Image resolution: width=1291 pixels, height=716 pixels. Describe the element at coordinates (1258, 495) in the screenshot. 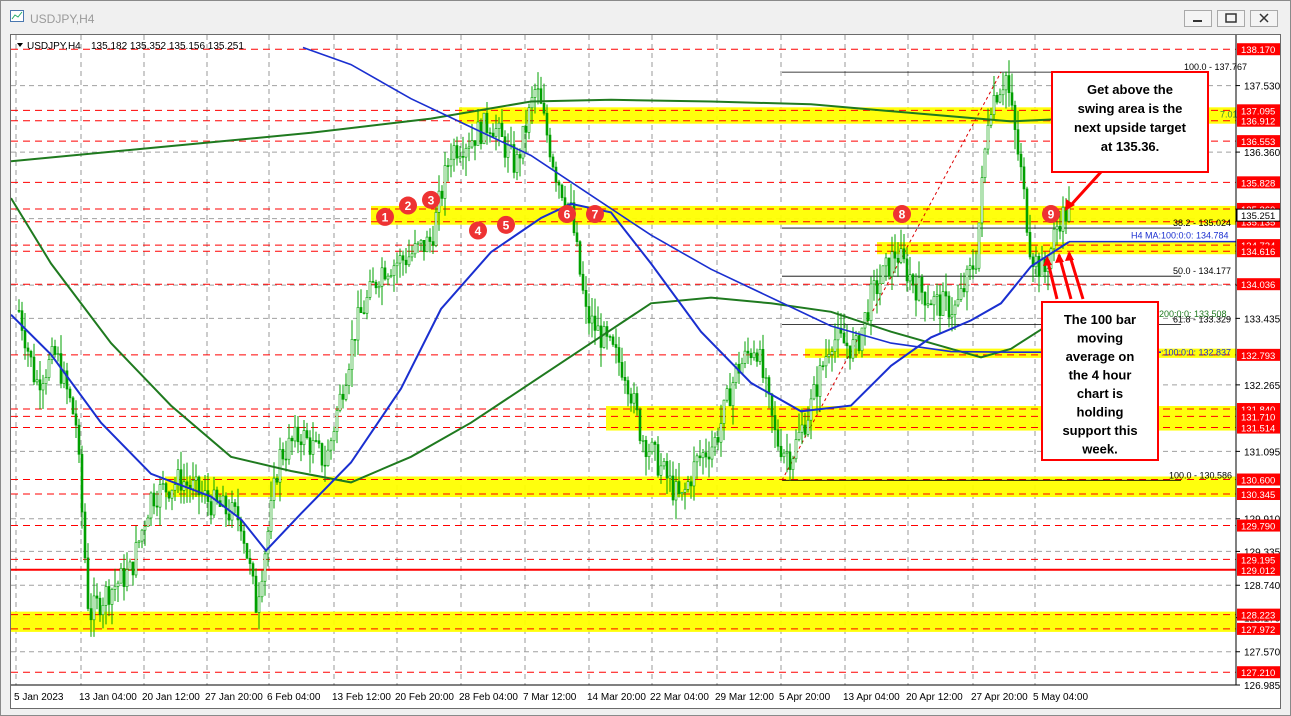

I see `price-level-label: 130.345` at that location.